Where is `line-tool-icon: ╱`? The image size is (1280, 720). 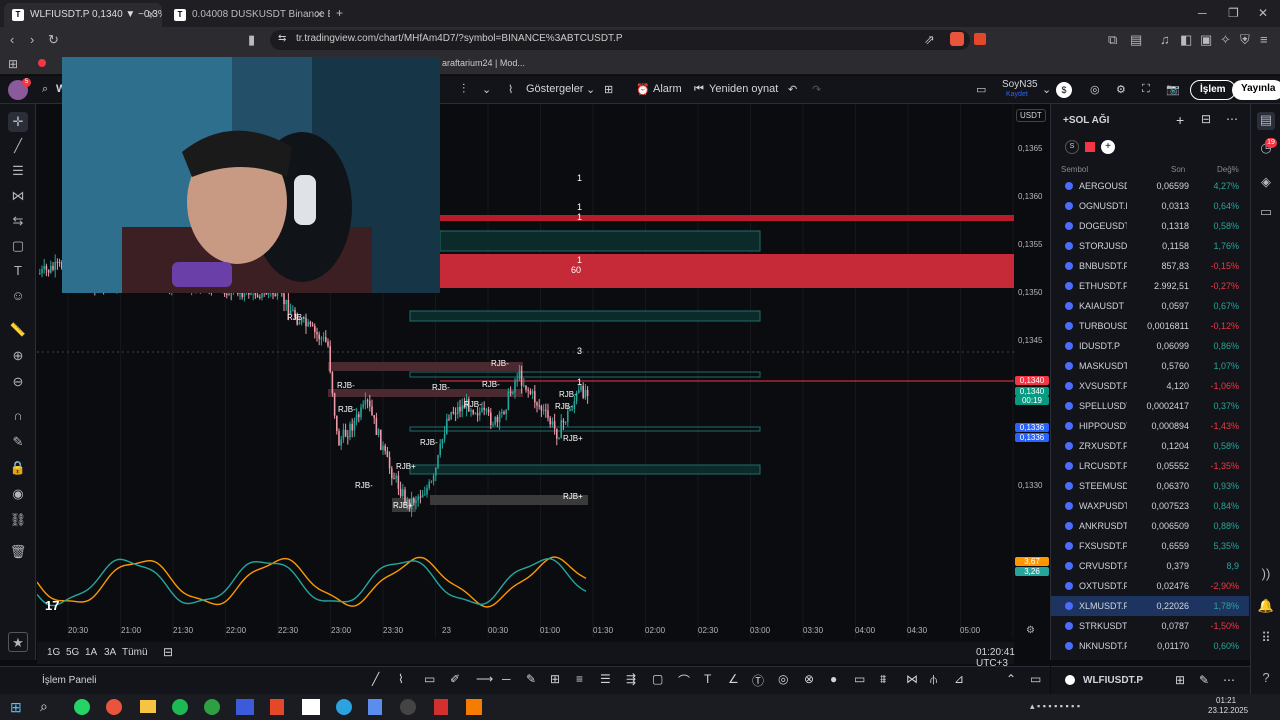 line-tool-icon: ╱ is located at coordinates (375, 679).